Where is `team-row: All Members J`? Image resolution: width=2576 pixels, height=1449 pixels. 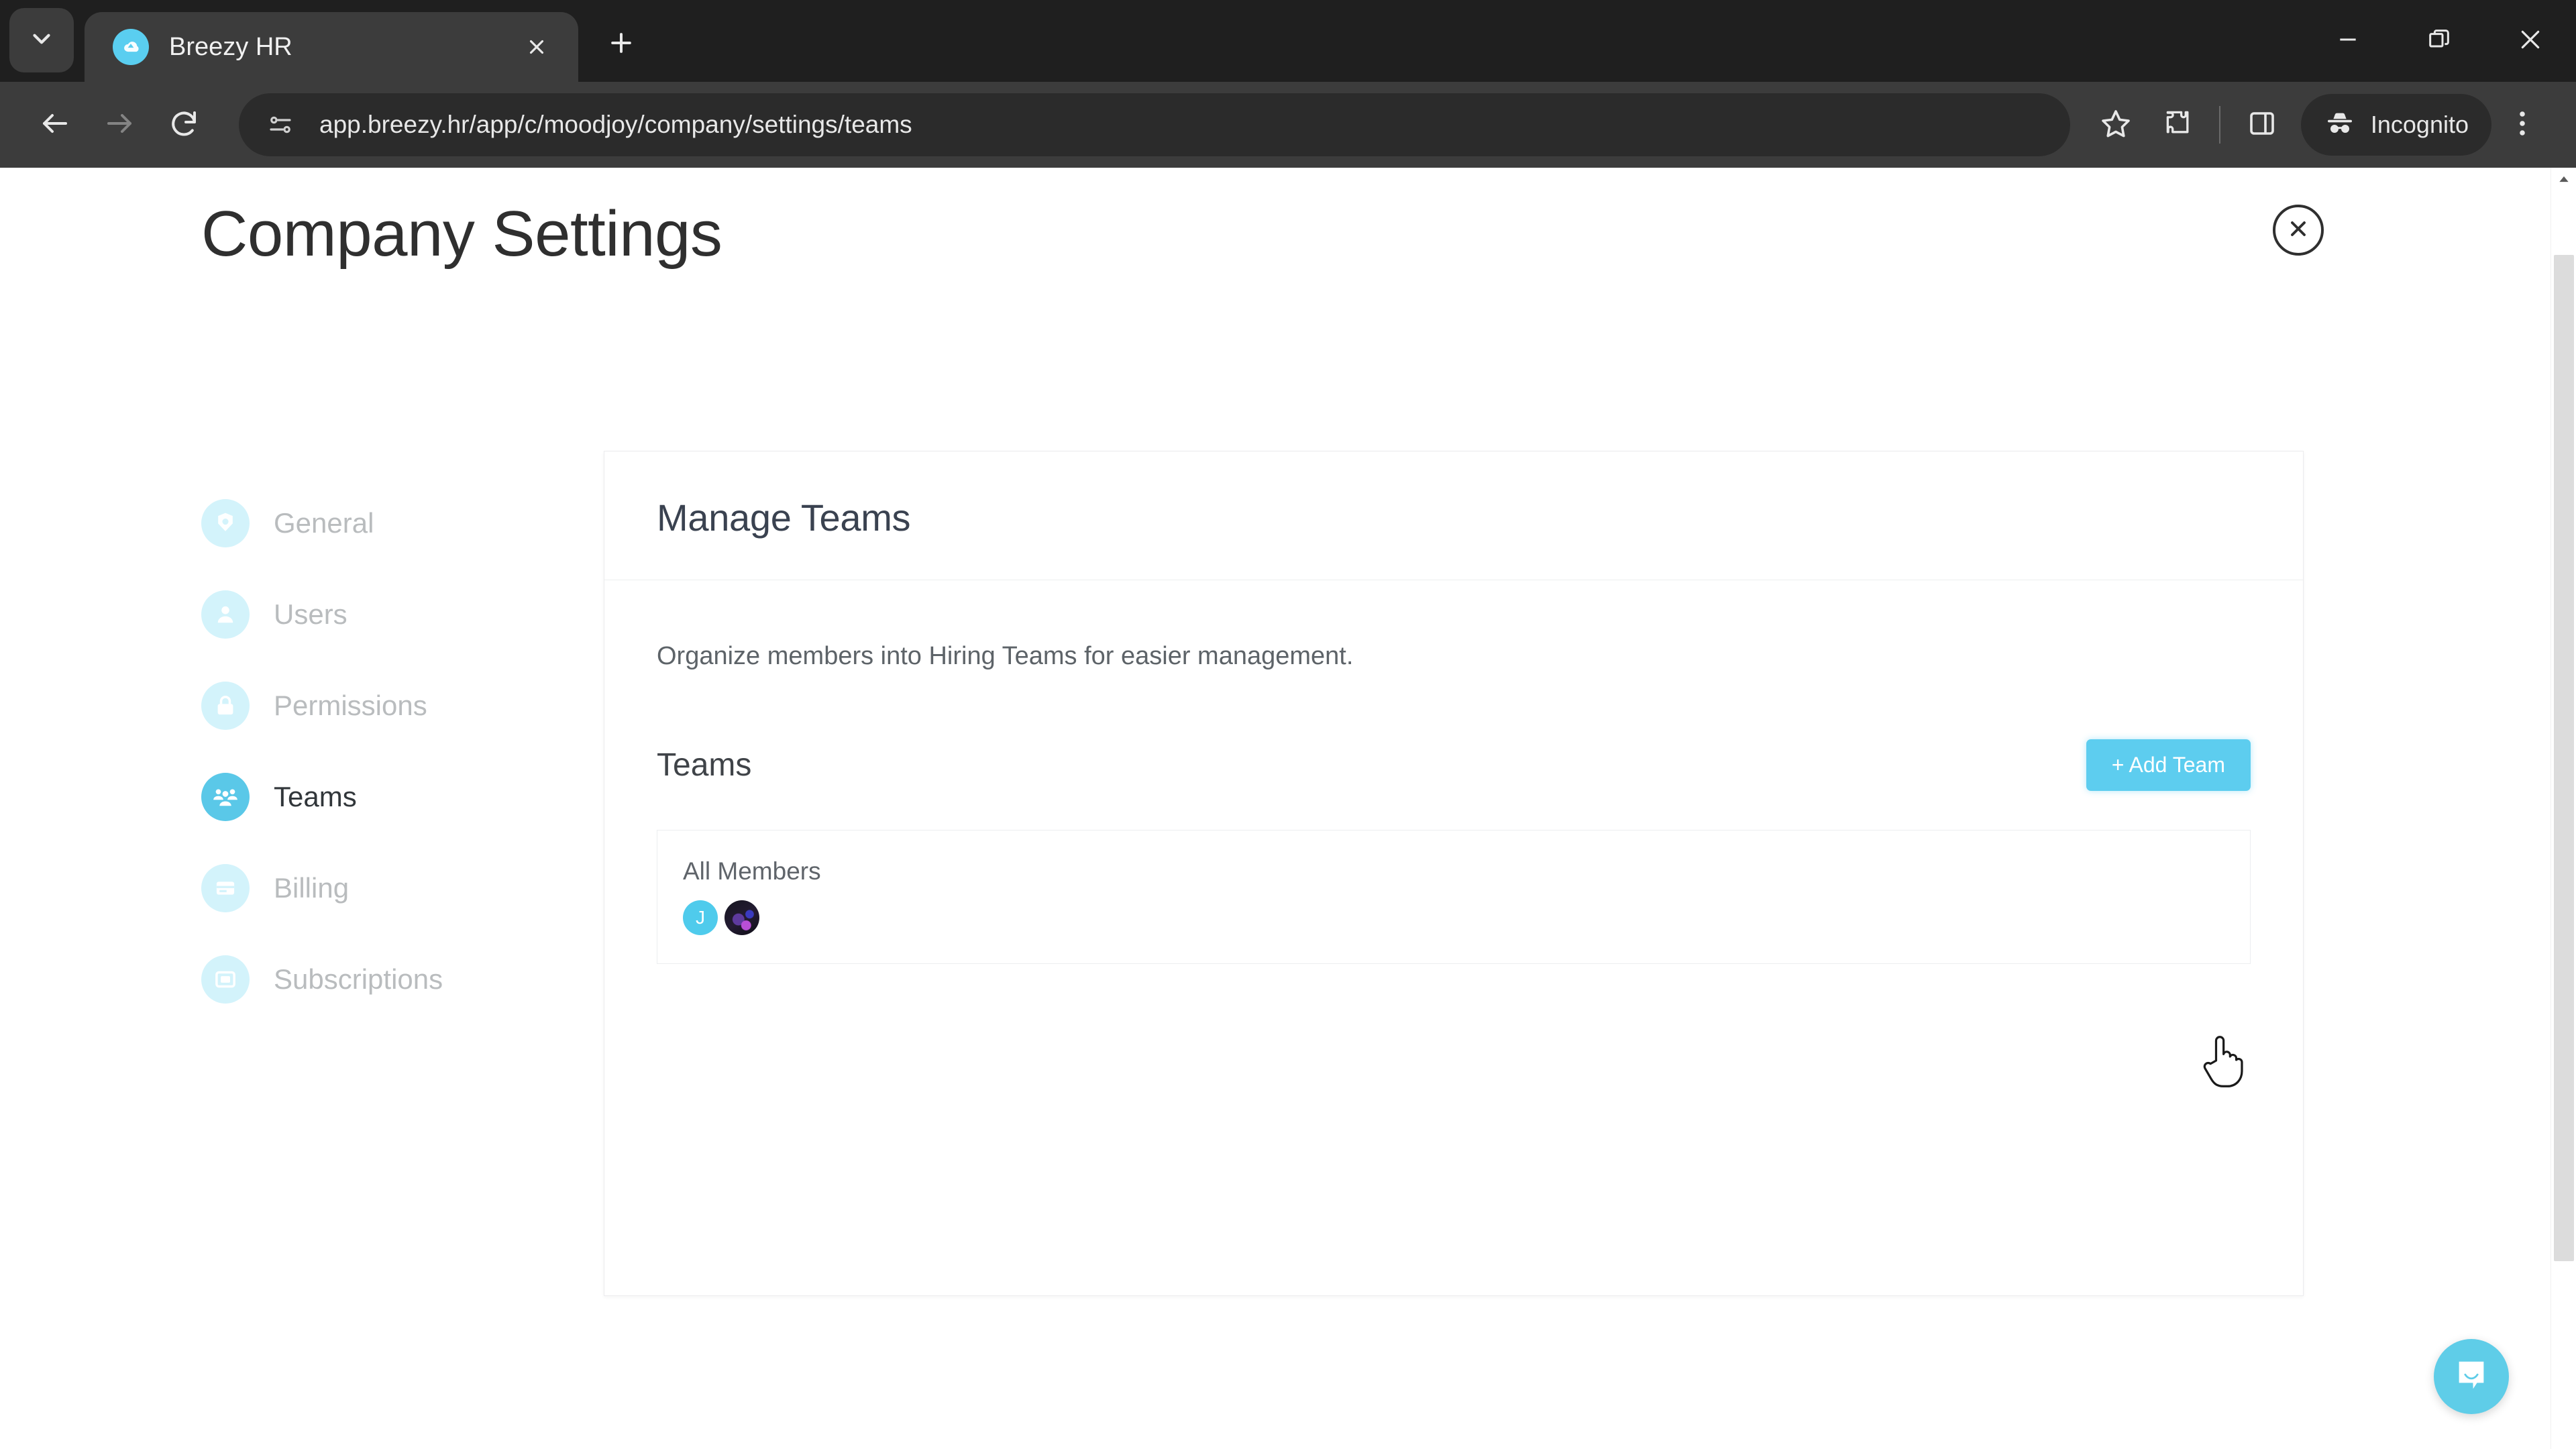
team-row: All Members J is located at coordinates (1453, 896).